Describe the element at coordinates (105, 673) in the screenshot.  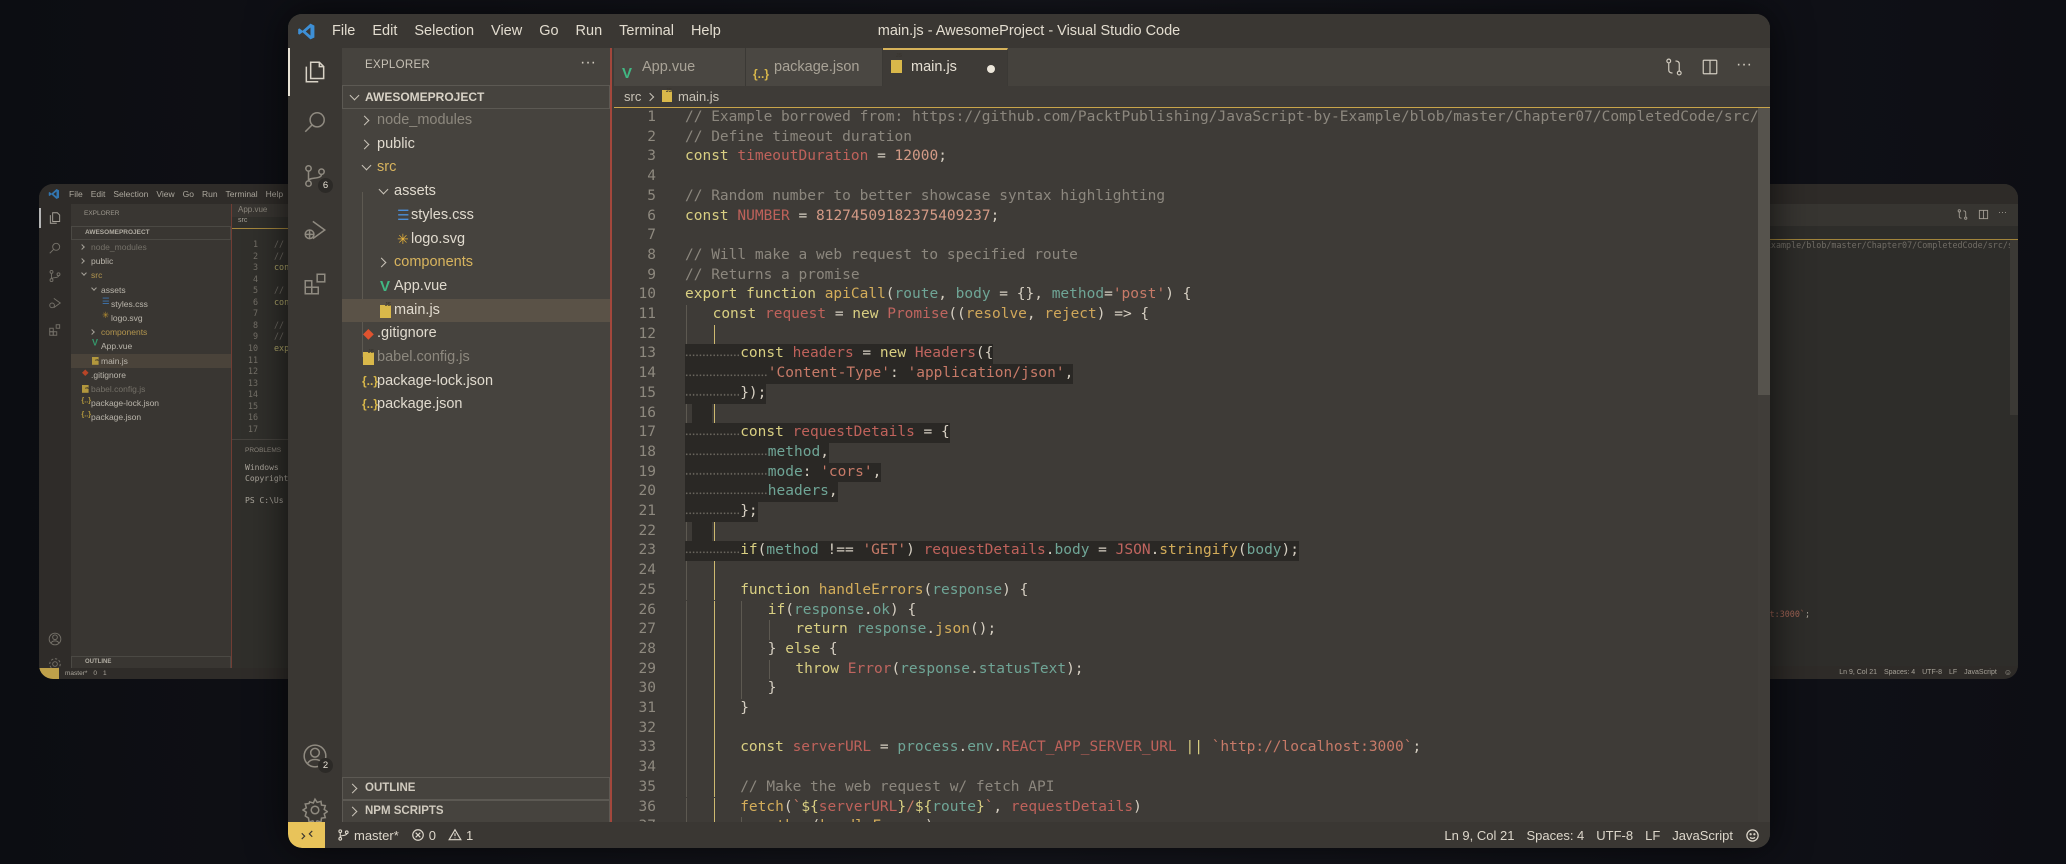
I see `warnings-count: 1` at that location.